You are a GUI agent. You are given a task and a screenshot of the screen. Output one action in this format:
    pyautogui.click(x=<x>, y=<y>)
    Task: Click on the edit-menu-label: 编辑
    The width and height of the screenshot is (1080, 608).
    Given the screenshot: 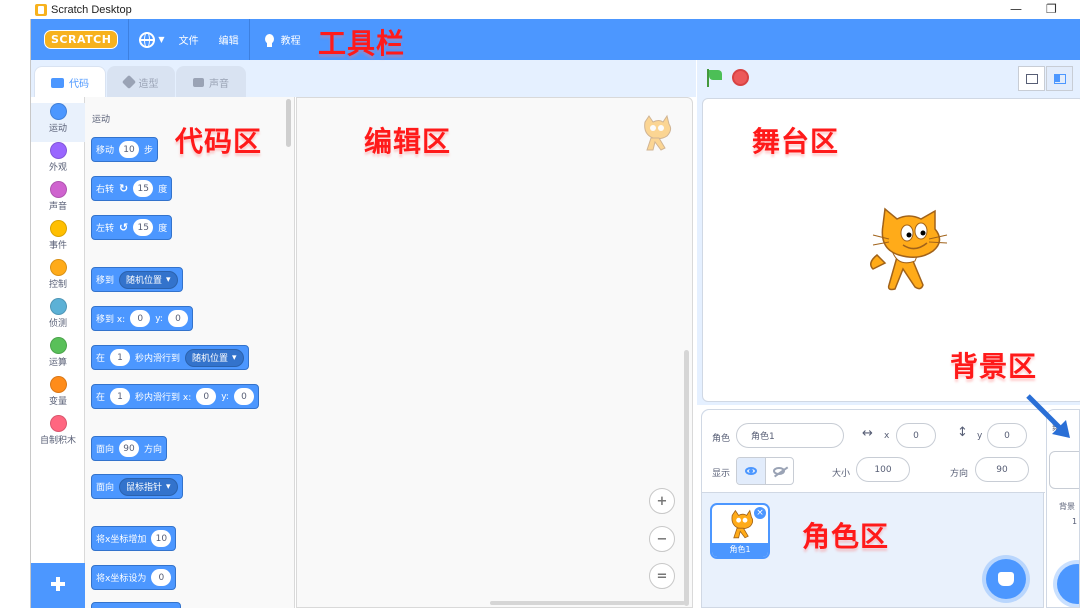 What is the action you would take?
    pyautogui.click(x=228, y=41)
    